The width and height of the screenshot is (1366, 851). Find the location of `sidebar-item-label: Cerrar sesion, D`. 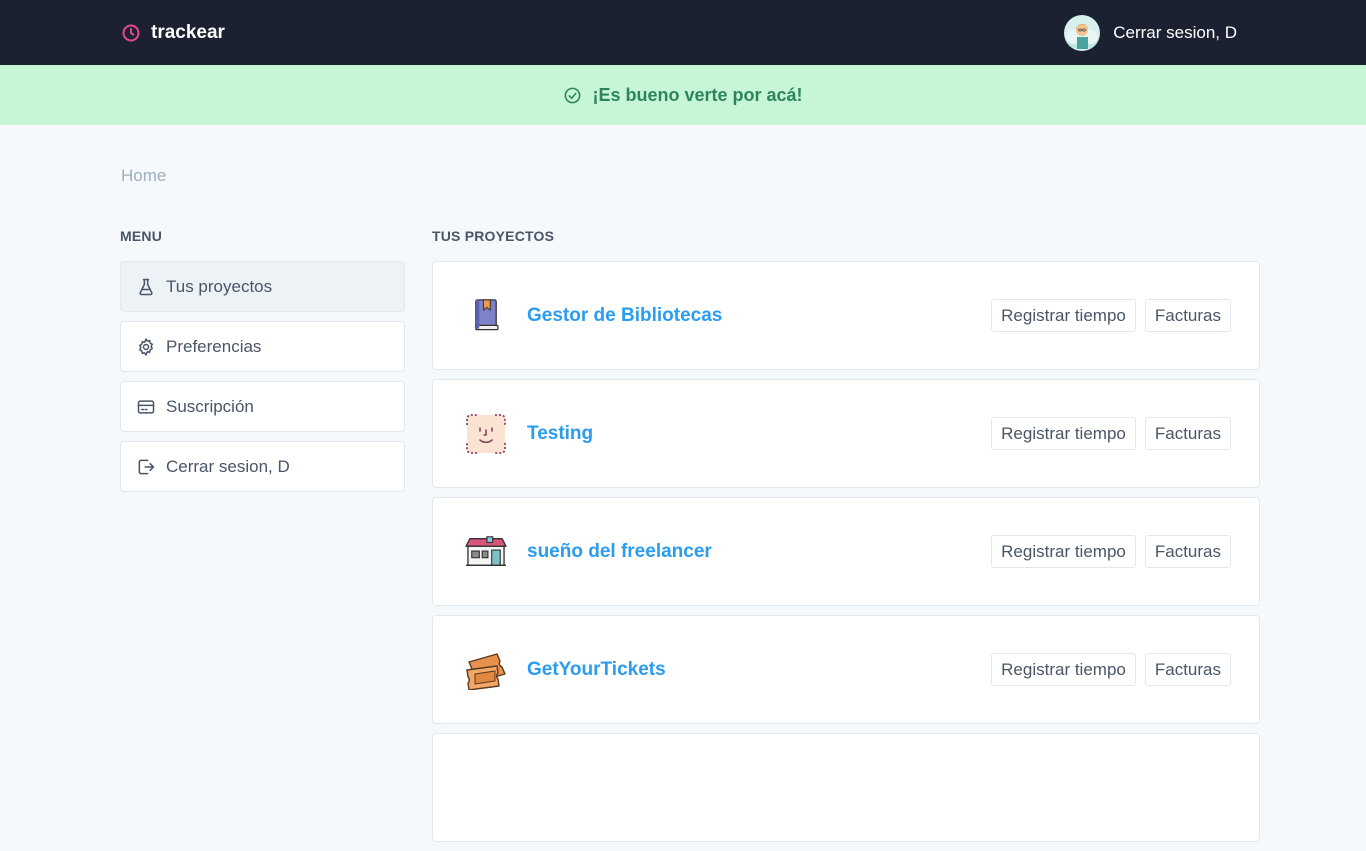

sidebar-item-label: Cerrar sesion, D is located at coordinates (228, 466).